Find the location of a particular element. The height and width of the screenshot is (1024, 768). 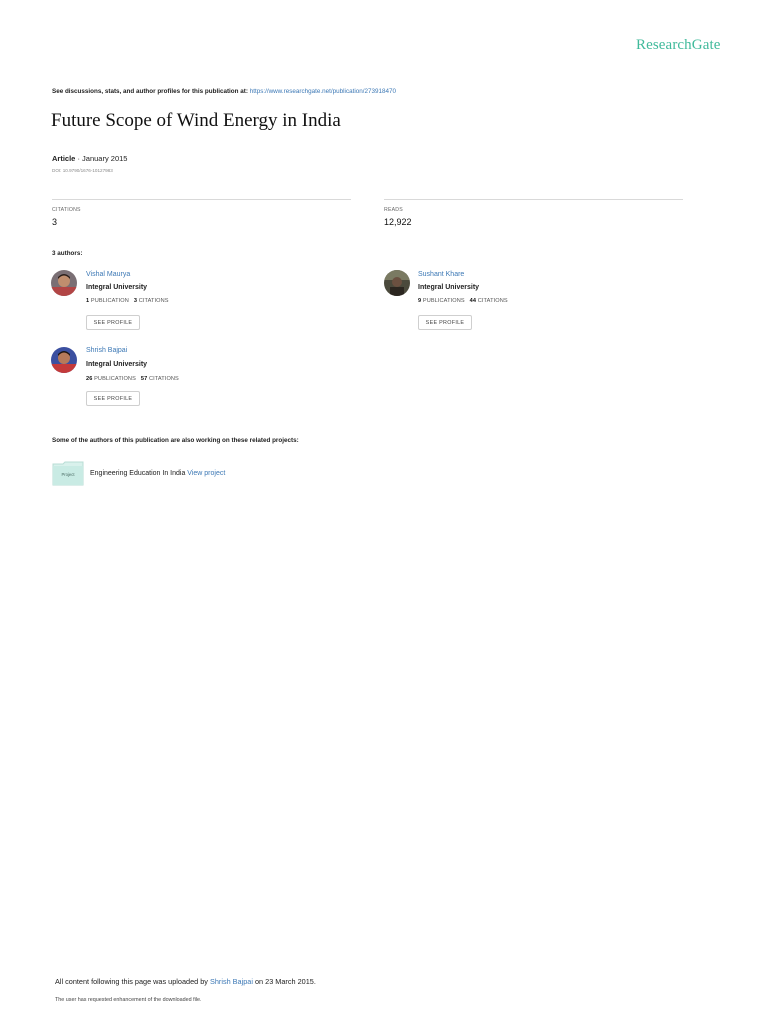

publication-doi: DOI: 10.9790/1676-10127983 is located at coordinates (82, 170).